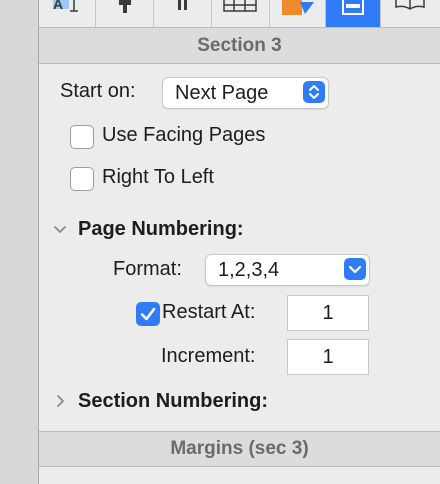  I want to click on margins-header: Margins (sec 3), so click(239, 449).